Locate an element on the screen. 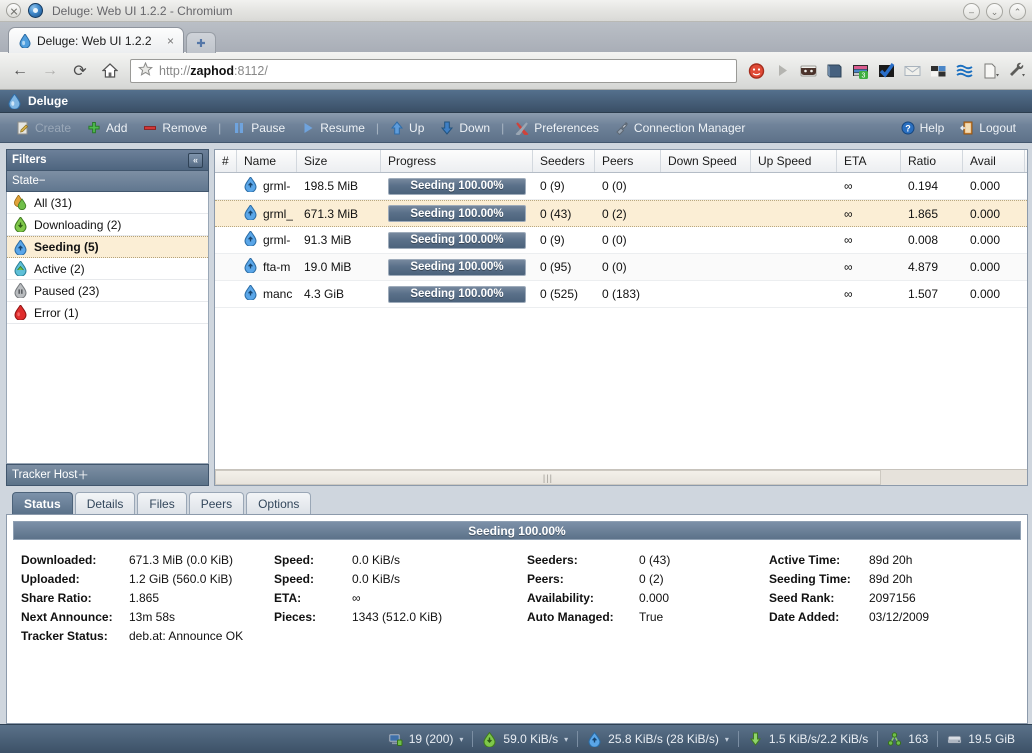 The image size is (1032, 753). column-header-name: Name is located at coordinates (267, 161).